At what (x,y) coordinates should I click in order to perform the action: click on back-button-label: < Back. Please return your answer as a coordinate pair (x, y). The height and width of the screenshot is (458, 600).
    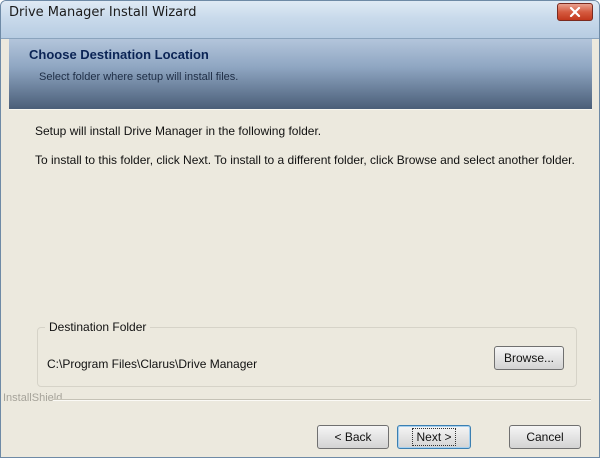
    Looking at the image, I should click on (353, 437).